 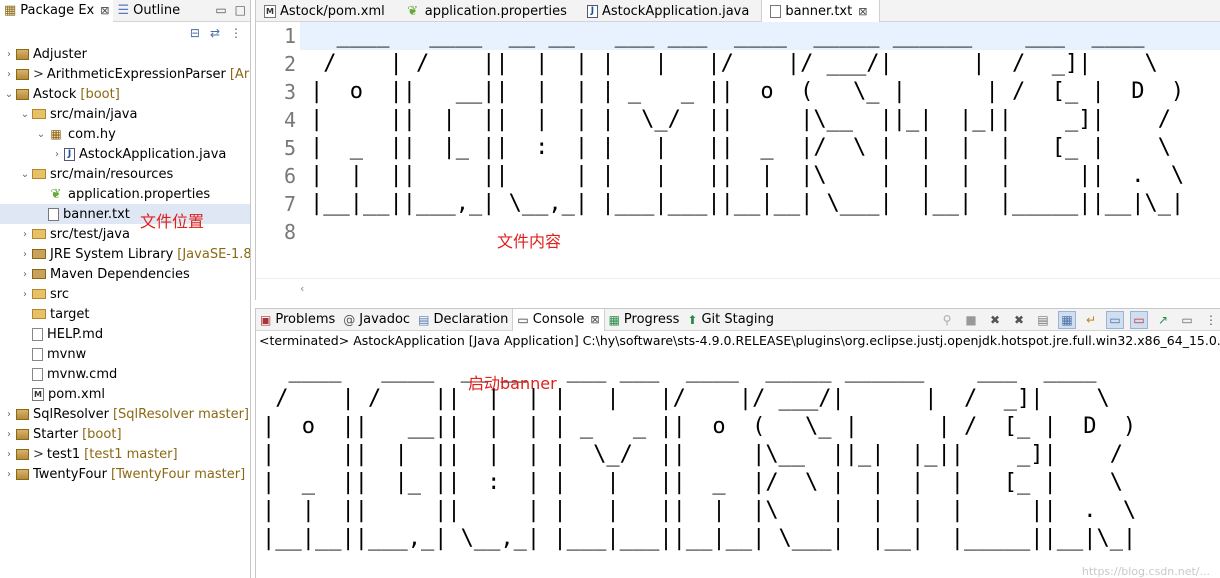 I want to click on tab-label: Outline, so click(x=157, y=10).